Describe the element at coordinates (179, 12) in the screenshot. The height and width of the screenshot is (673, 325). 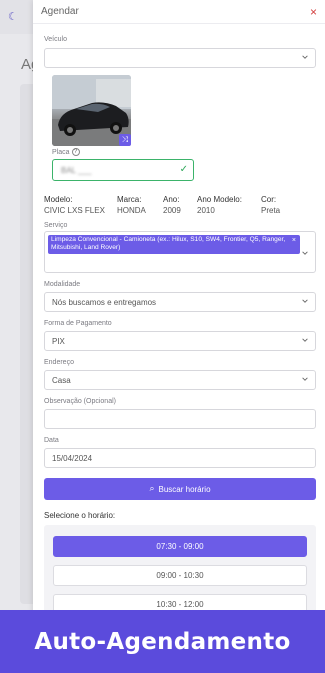
I see `modal-header: Agendar ×` at that location.